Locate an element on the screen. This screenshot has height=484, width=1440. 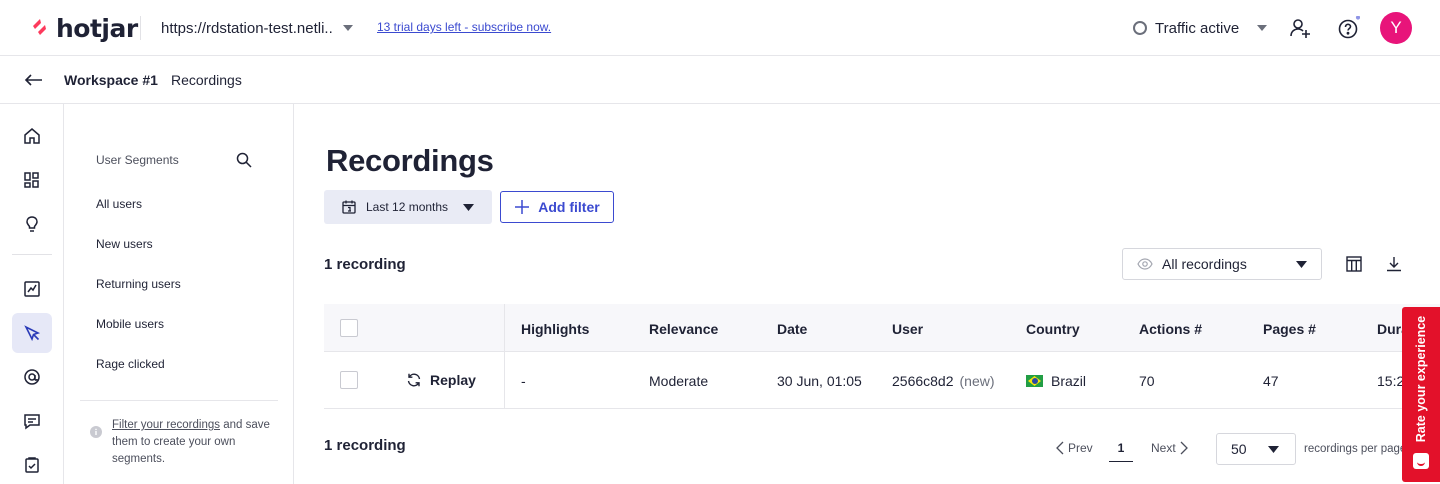
cell-date: 30 Jun, 01:05 is located at coordinates (819, 381).